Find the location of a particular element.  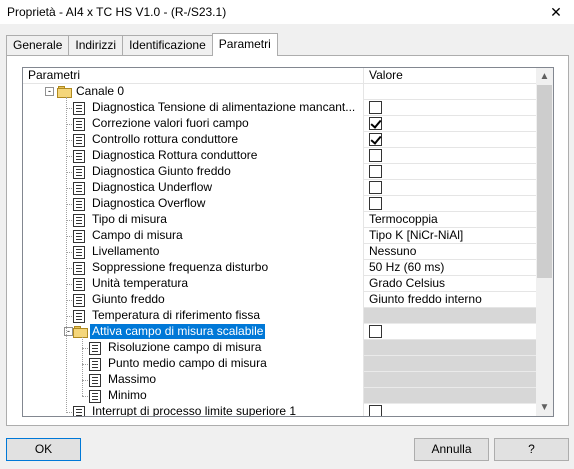

param-value-cell: Termocoppia is located at coordinates (450, 220).